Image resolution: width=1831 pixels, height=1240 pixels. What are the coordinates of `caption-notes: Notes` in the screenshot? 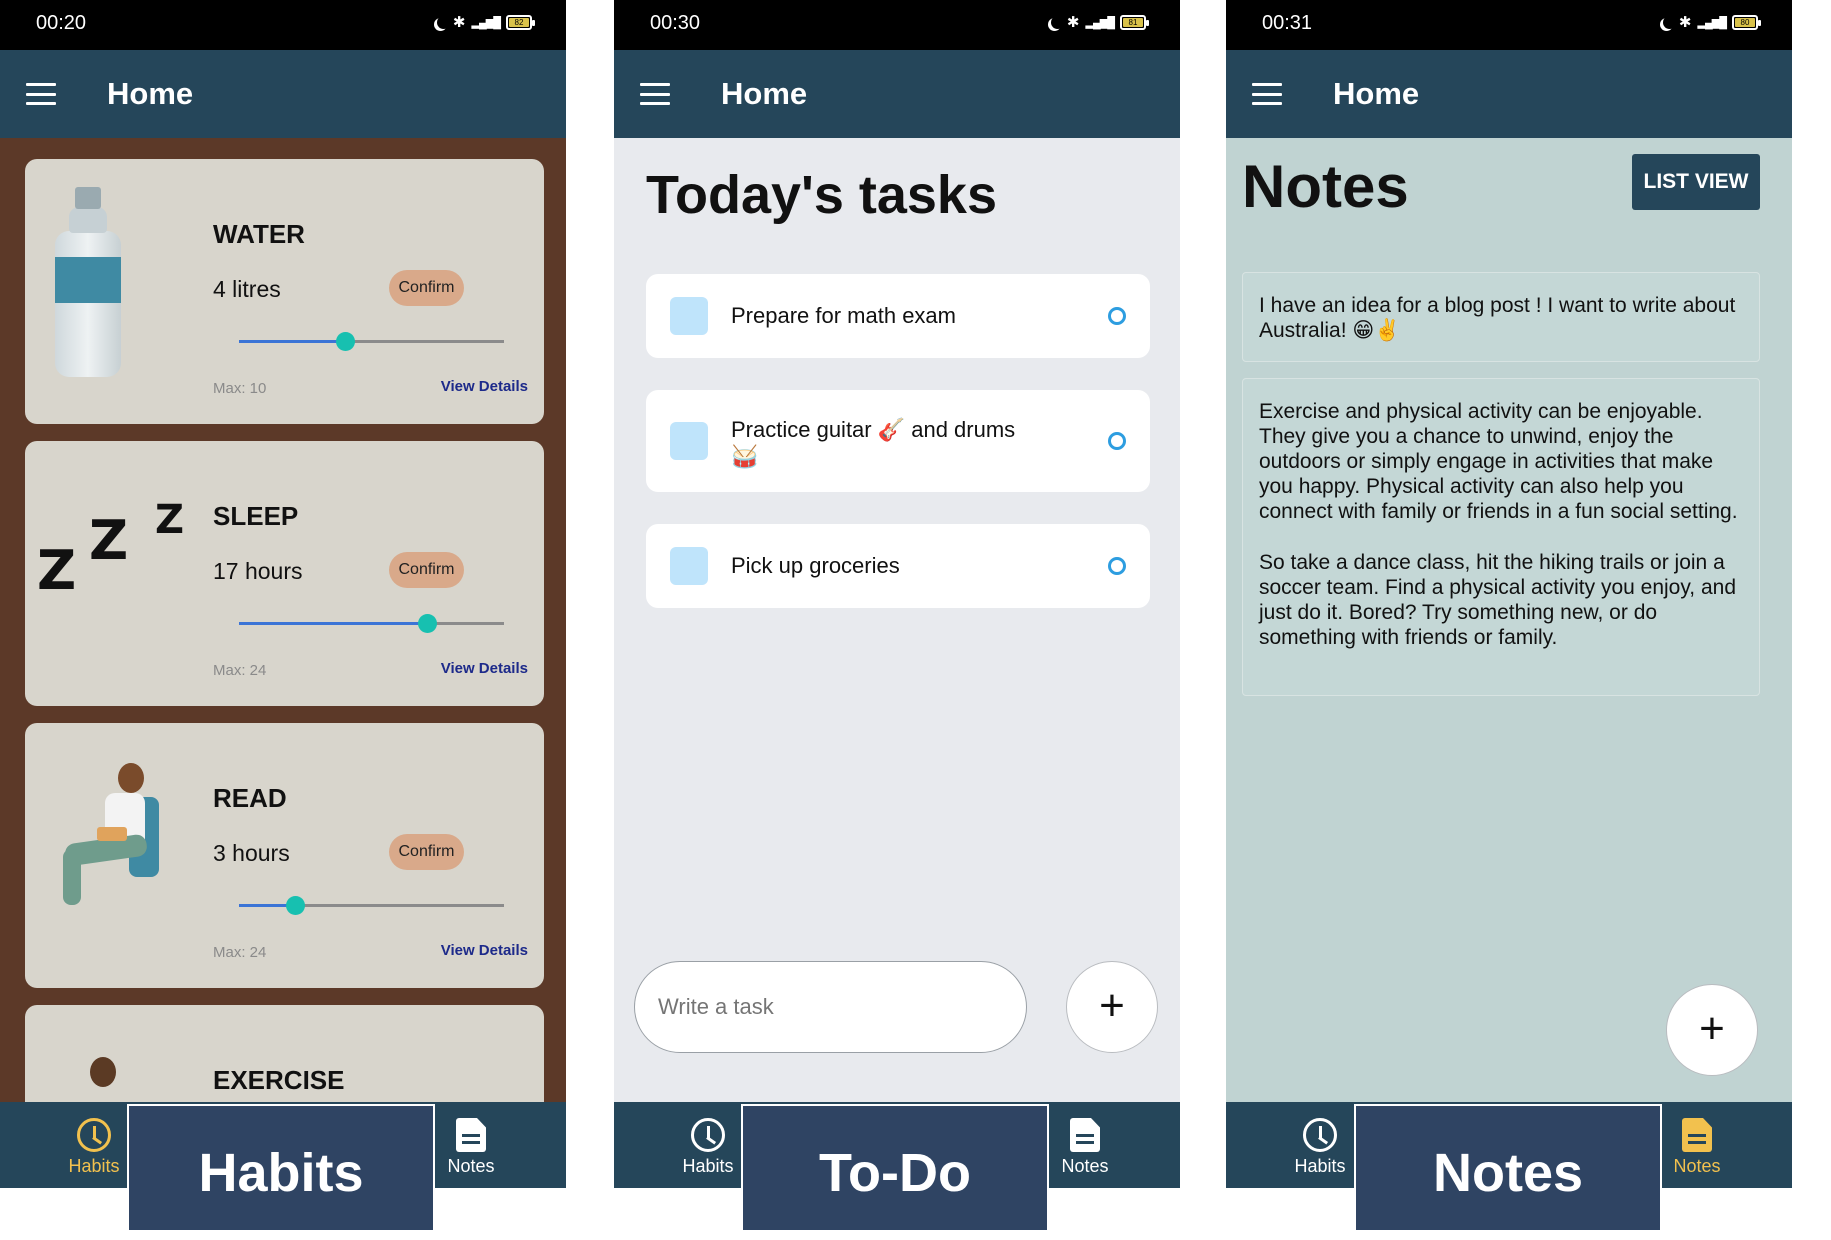 It's located at (1508, 1168).